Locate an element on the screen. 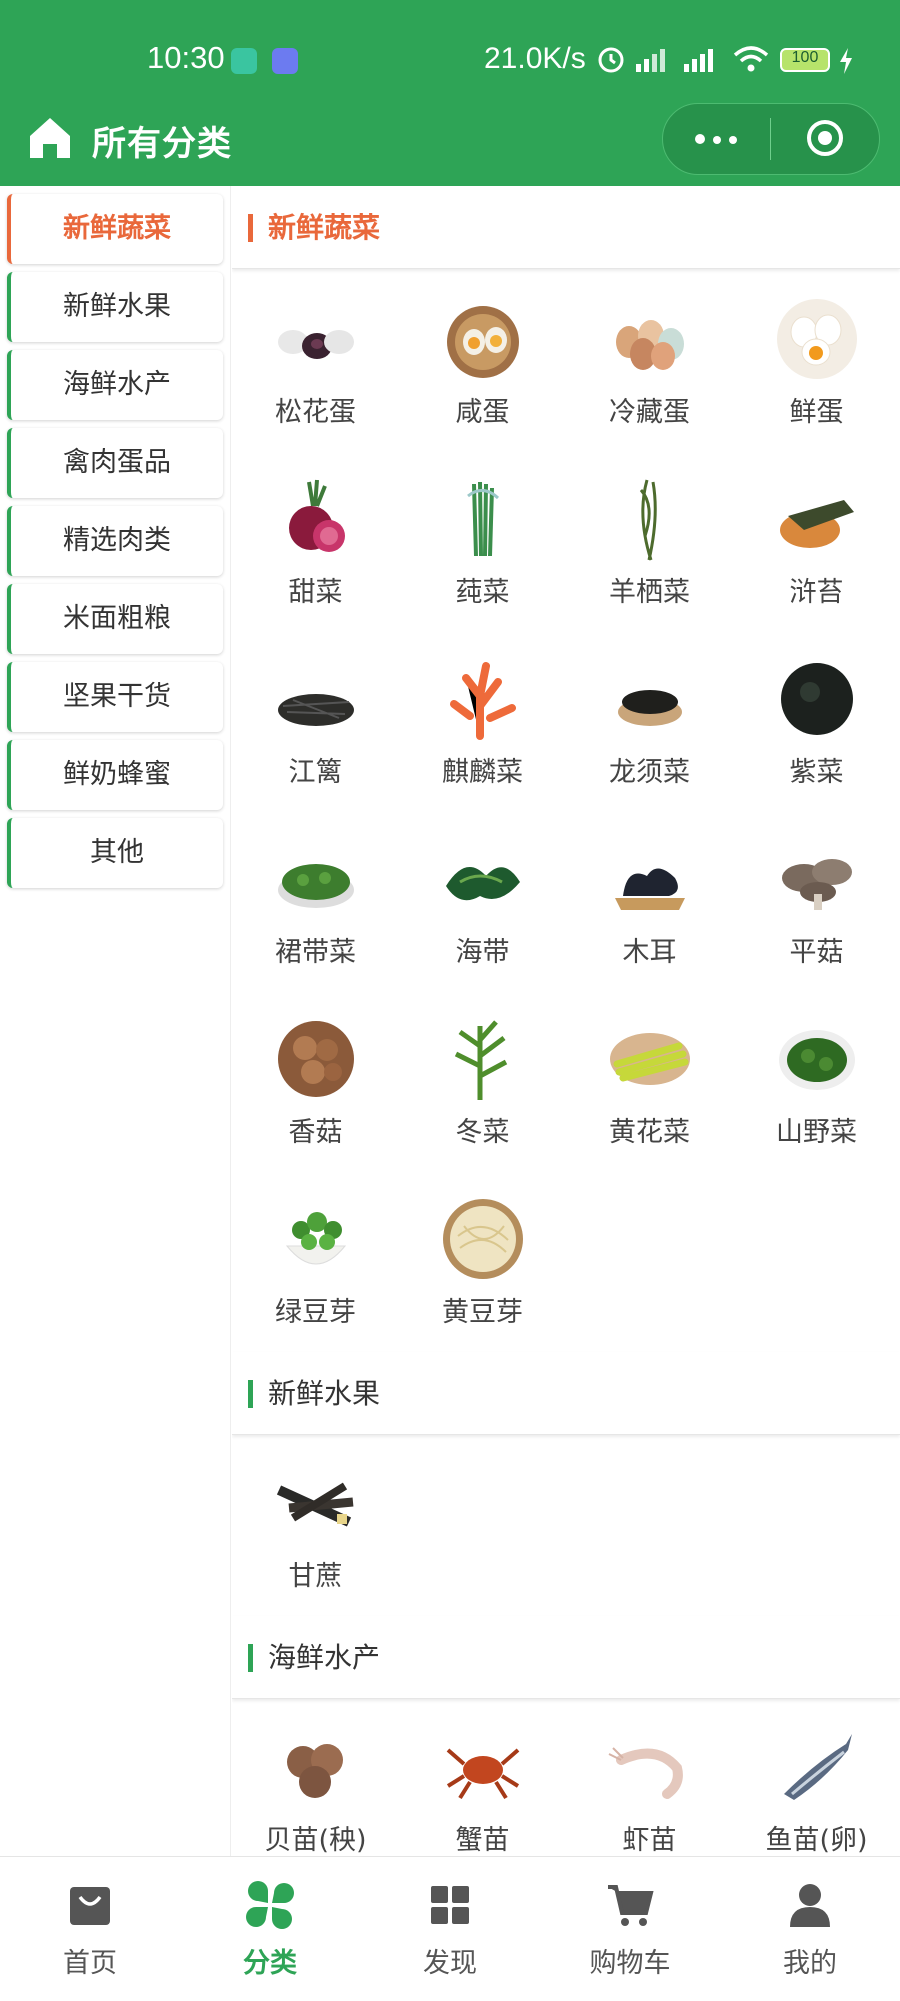 This screenshot has height=2001, width=900. item-label: 黄豆芽 is located at coordinates (482, 1312).